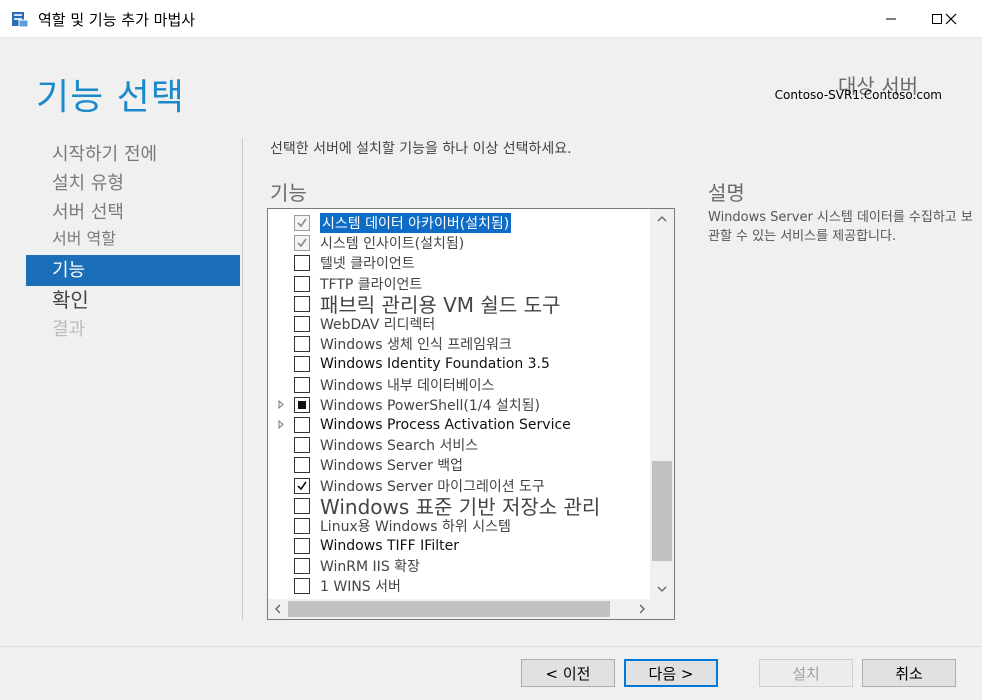  What do you see at coordinates (117, 20) in the screenshot?
I see `window-title: 역할 및 기능 추가 마법사` at bounding box center [117, 20].